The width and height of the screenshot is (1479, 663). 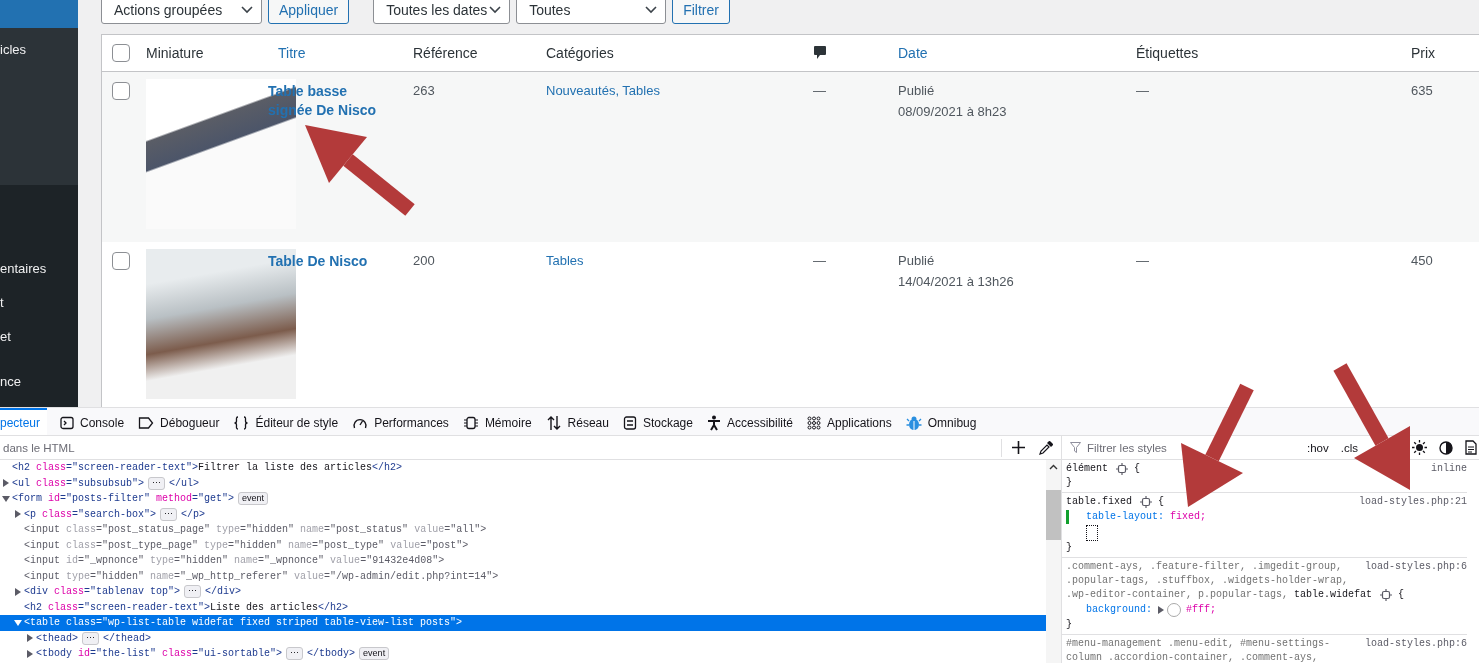 I want to click on devtools-tab: Omnibug, so click(x=941, y=421).